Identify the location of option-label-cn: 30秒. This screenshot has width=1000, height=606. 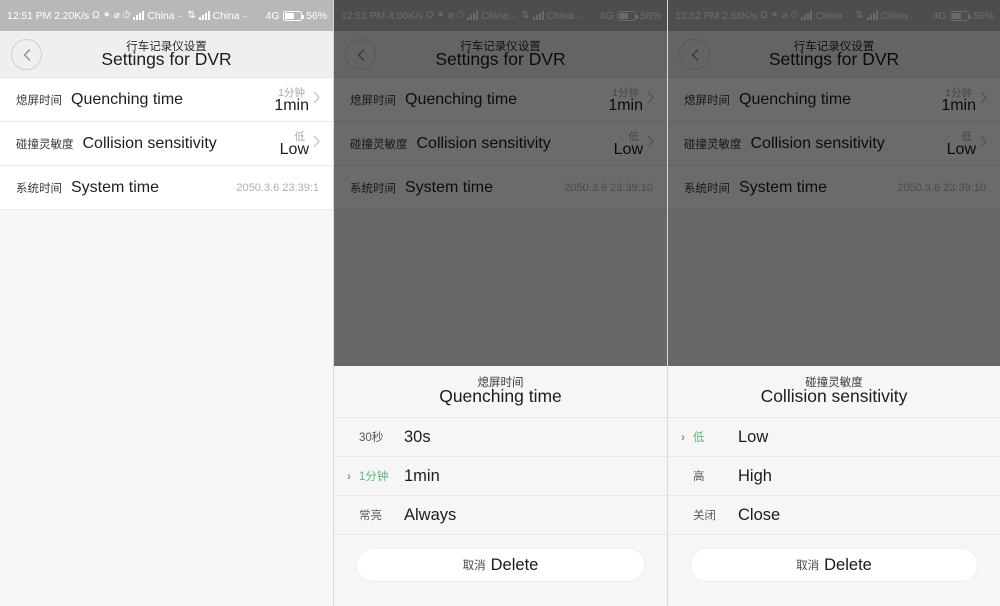
(371, 438).